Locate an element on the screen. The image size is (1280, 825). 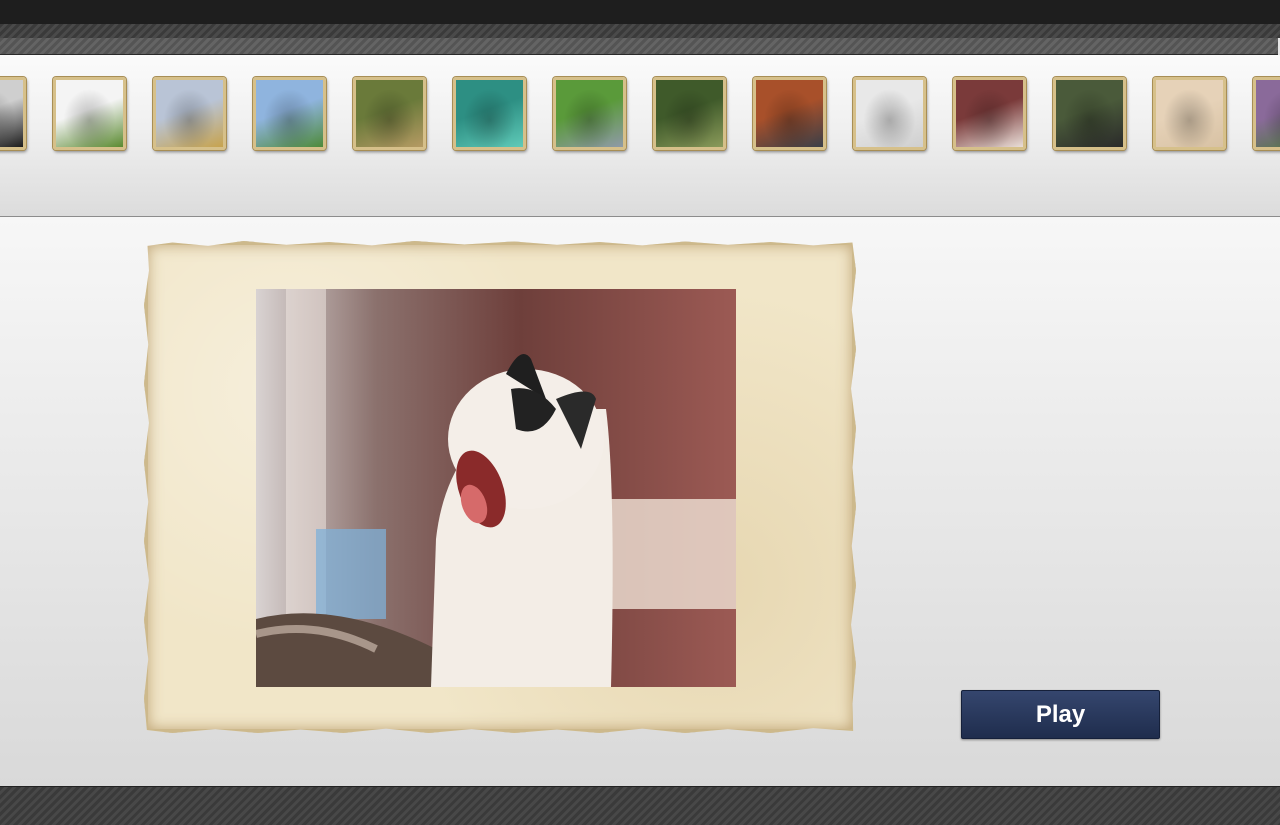
polar-bear-thumbnail-icon is located at coordinates (489, 113).